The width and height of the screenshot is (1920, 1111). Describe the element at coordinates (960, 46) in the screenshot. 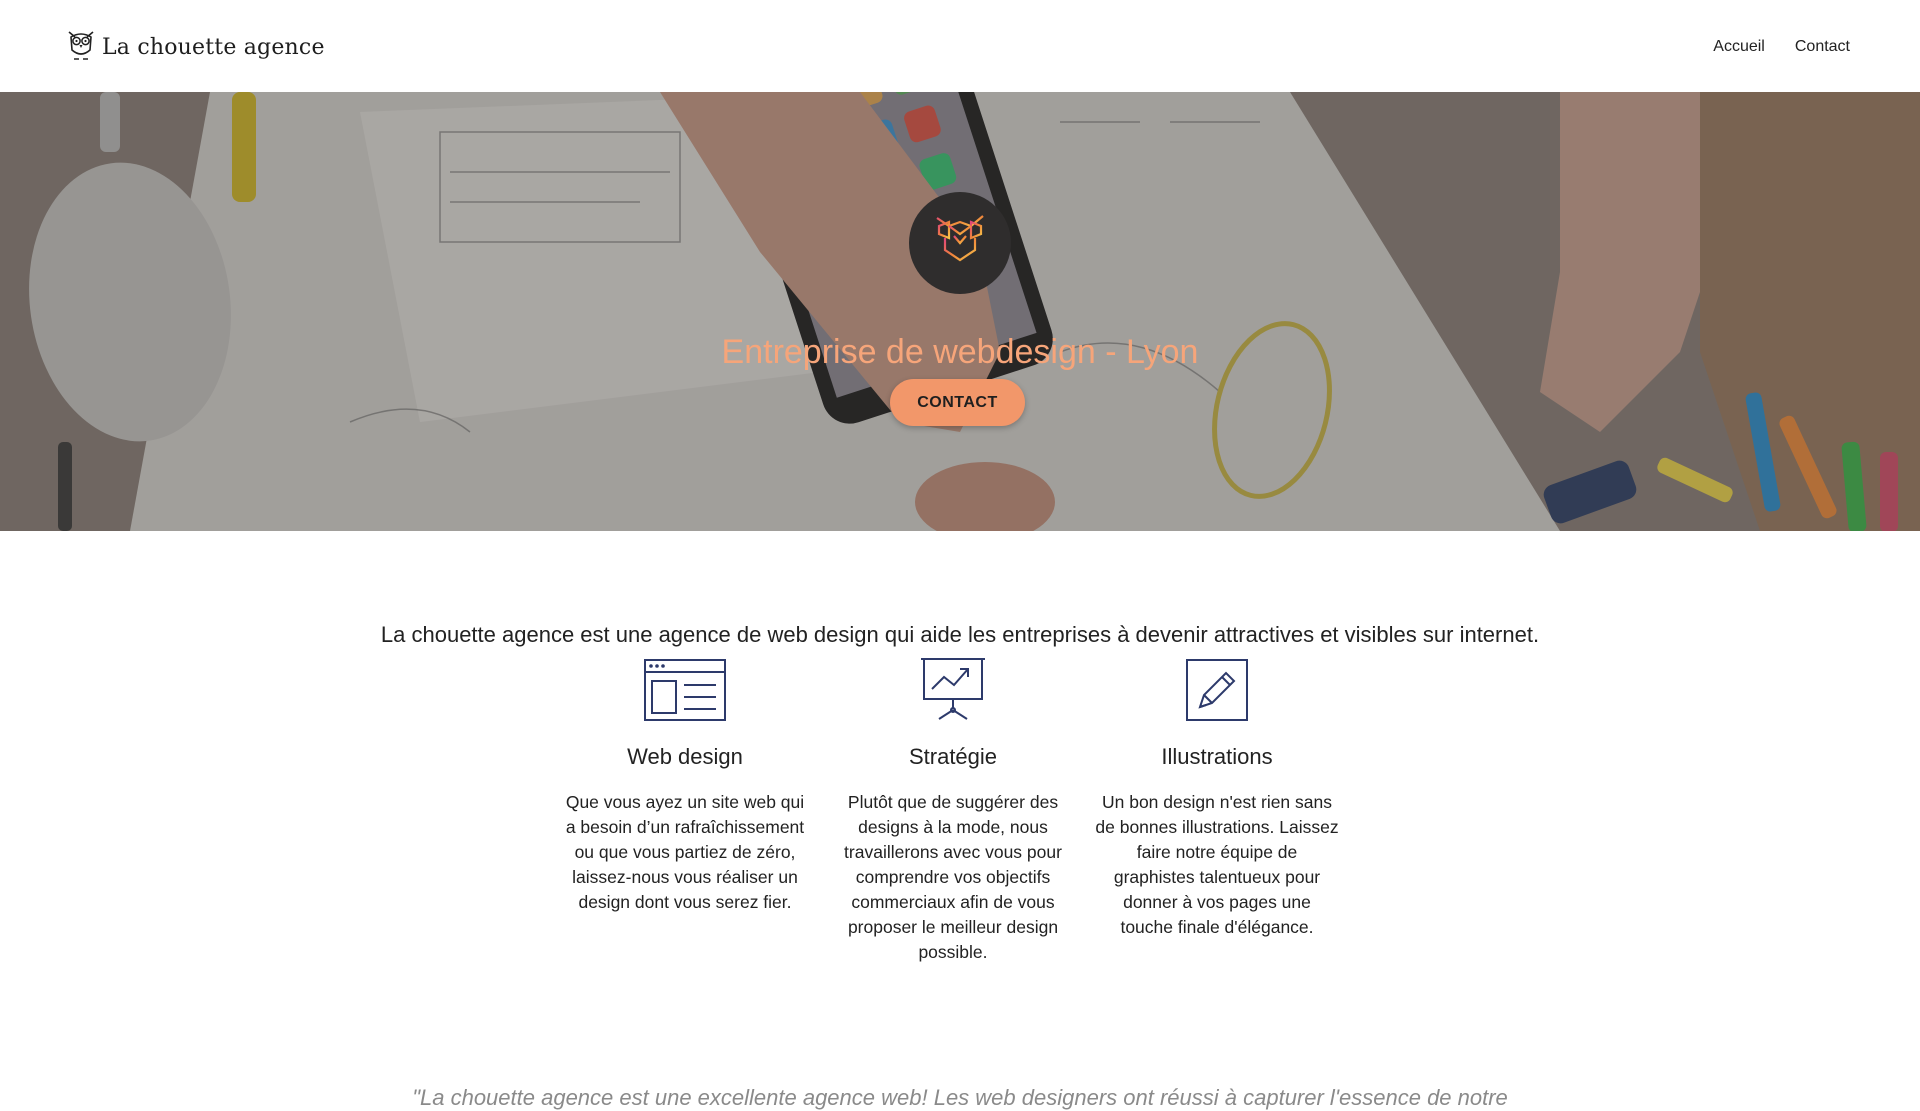

I see `site-header: La chouette agence Accueil Contact` at that location.